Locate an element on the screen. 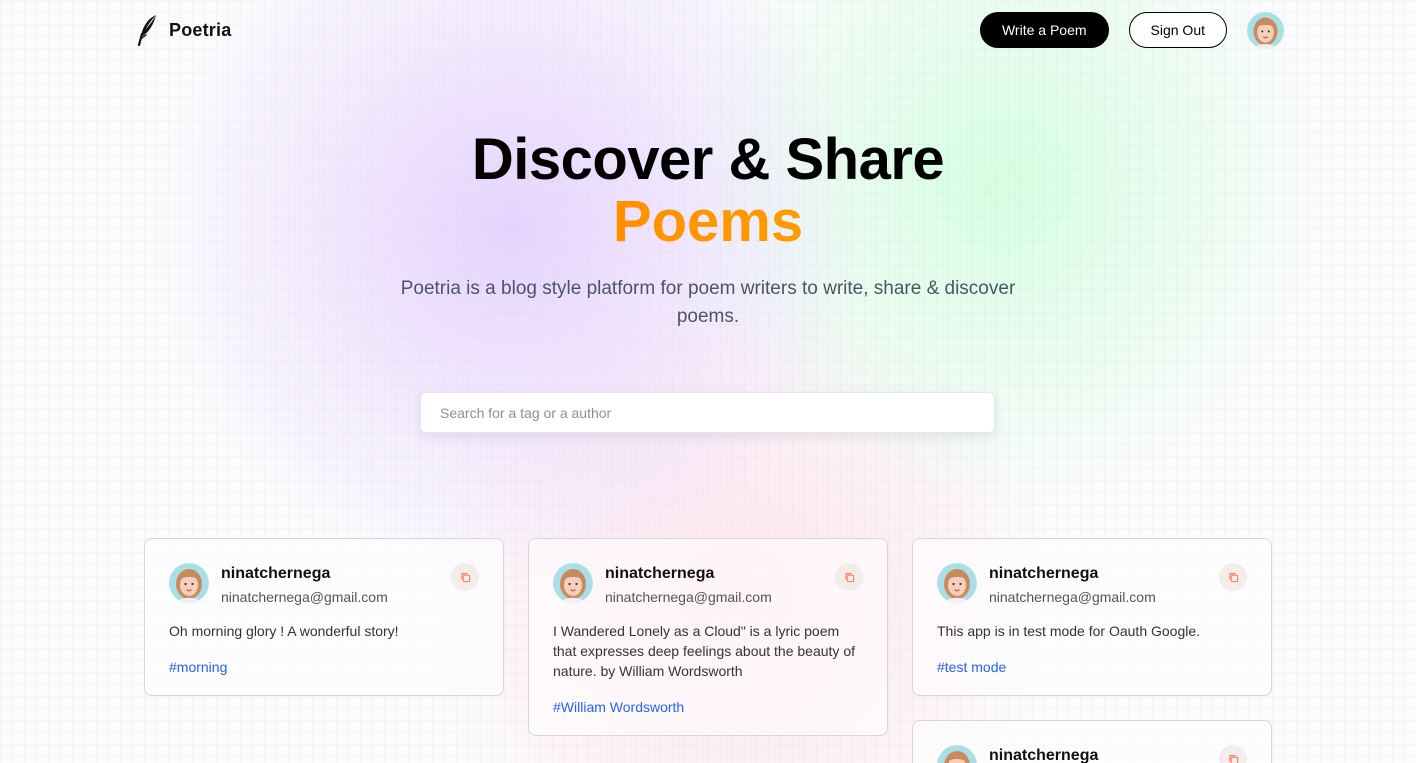  brand-name: Poetria is located at coordinates (200, 29).